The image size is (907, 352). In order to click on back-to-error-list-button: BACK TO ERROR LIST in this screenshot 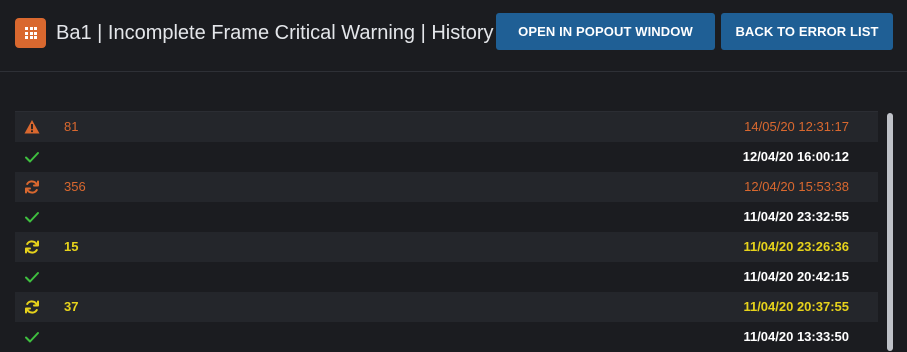, I will do `click(807, 31)`.